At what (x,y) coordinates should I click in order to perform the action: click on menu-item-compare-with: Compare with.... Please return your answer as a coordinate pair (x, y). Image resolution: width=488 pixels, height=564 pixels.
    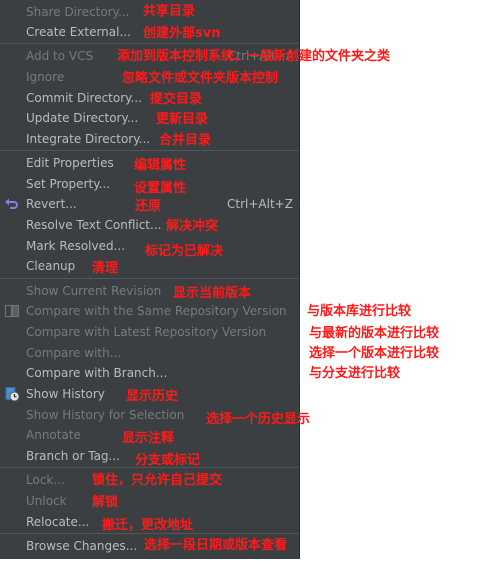
    Looking at the image, I should click on (73, 353).